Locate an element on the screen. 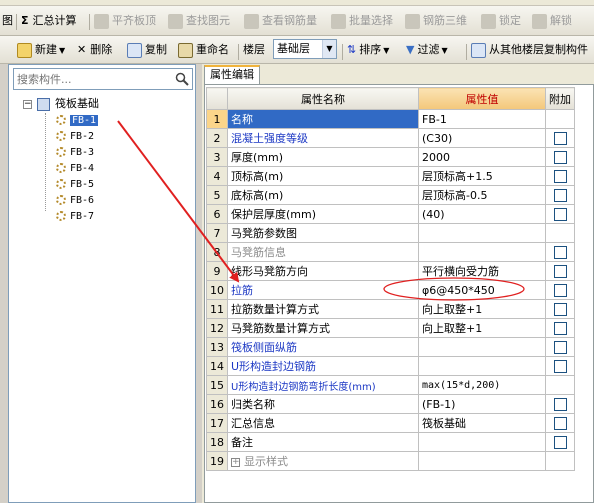  property-value: 平行横向受力筋 is located at coordinates (482, 271).